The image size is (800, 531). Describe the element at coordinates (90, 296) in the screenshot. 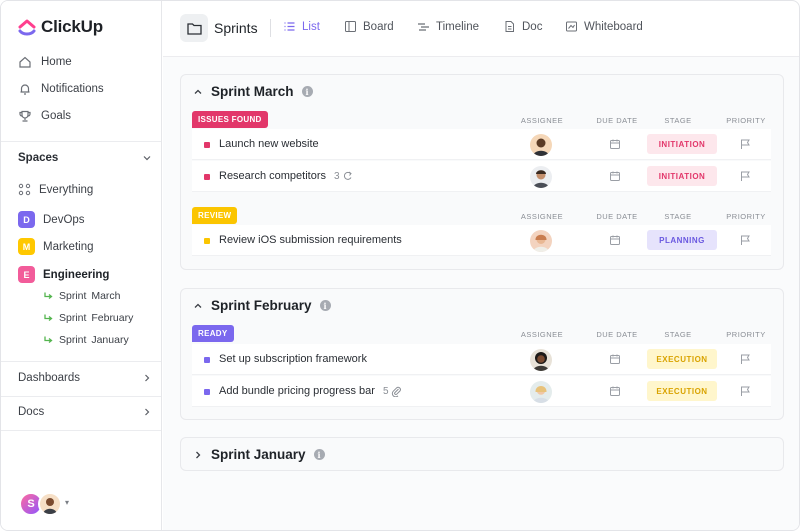

I see `sprint-label: Sprint March` at that location.